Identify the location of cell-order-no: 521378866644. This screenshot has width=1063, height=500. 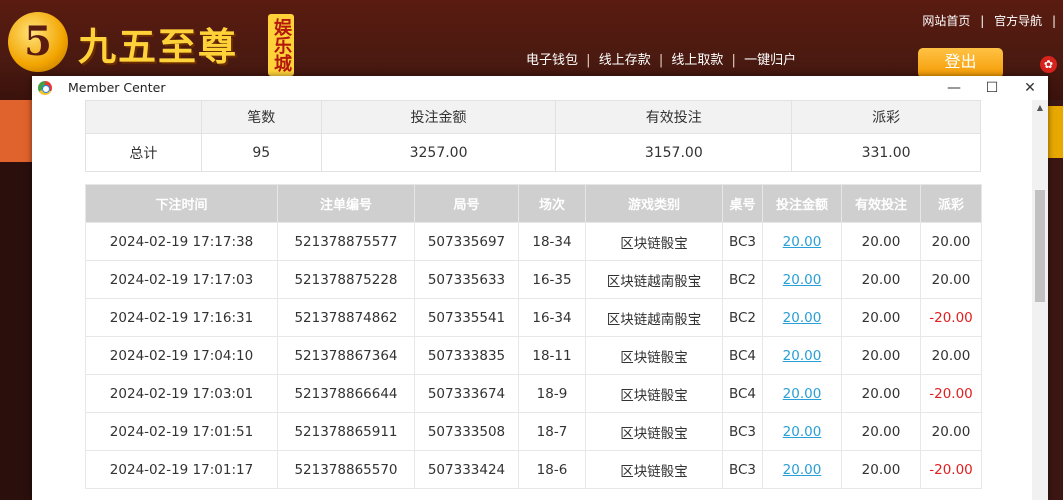
(346, 393).